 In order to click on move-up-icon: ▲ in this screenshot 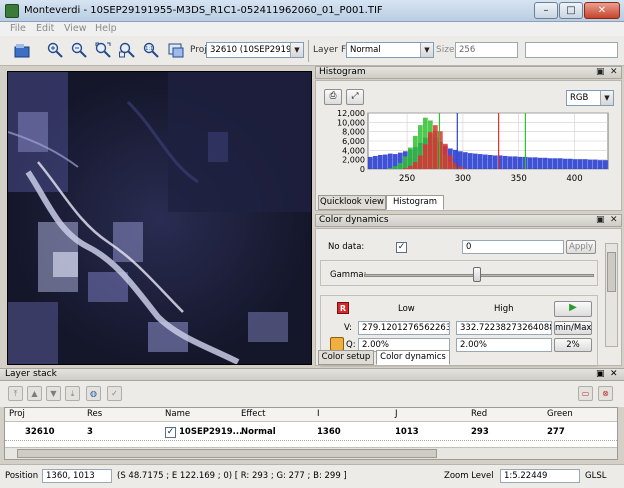, I will do `click(34, 393)`.